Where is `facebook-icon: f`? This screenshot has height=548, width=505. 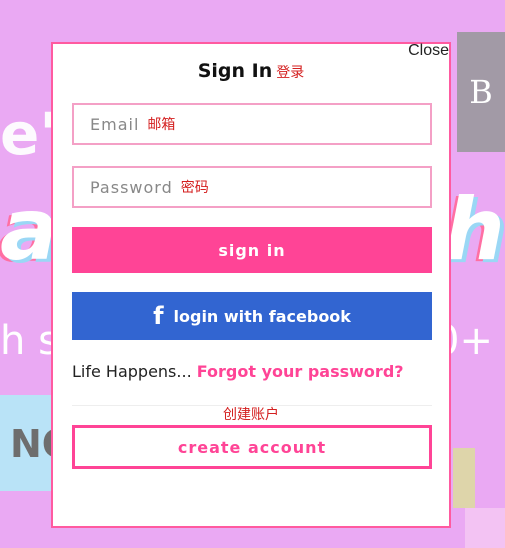 facebook-icon: f is located at coordinates (158, 316).